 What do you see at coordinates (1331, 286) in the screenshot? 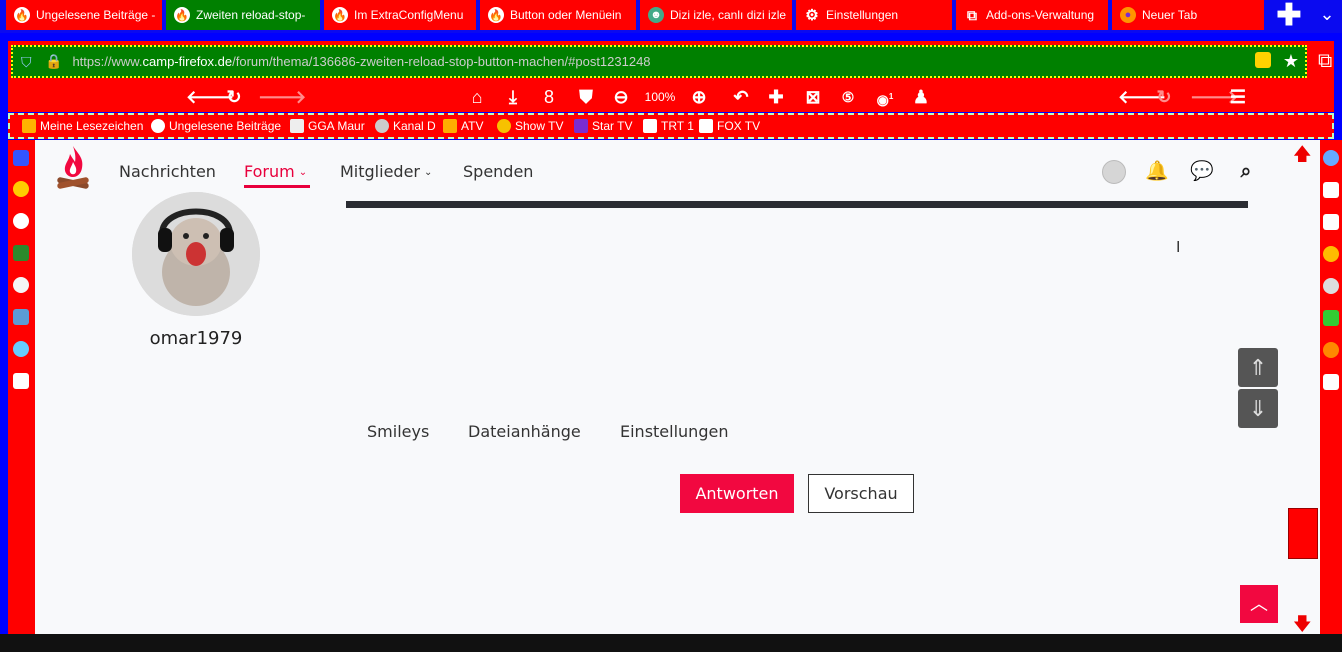
I see `record-icon` at bounding box center [1331, 286].